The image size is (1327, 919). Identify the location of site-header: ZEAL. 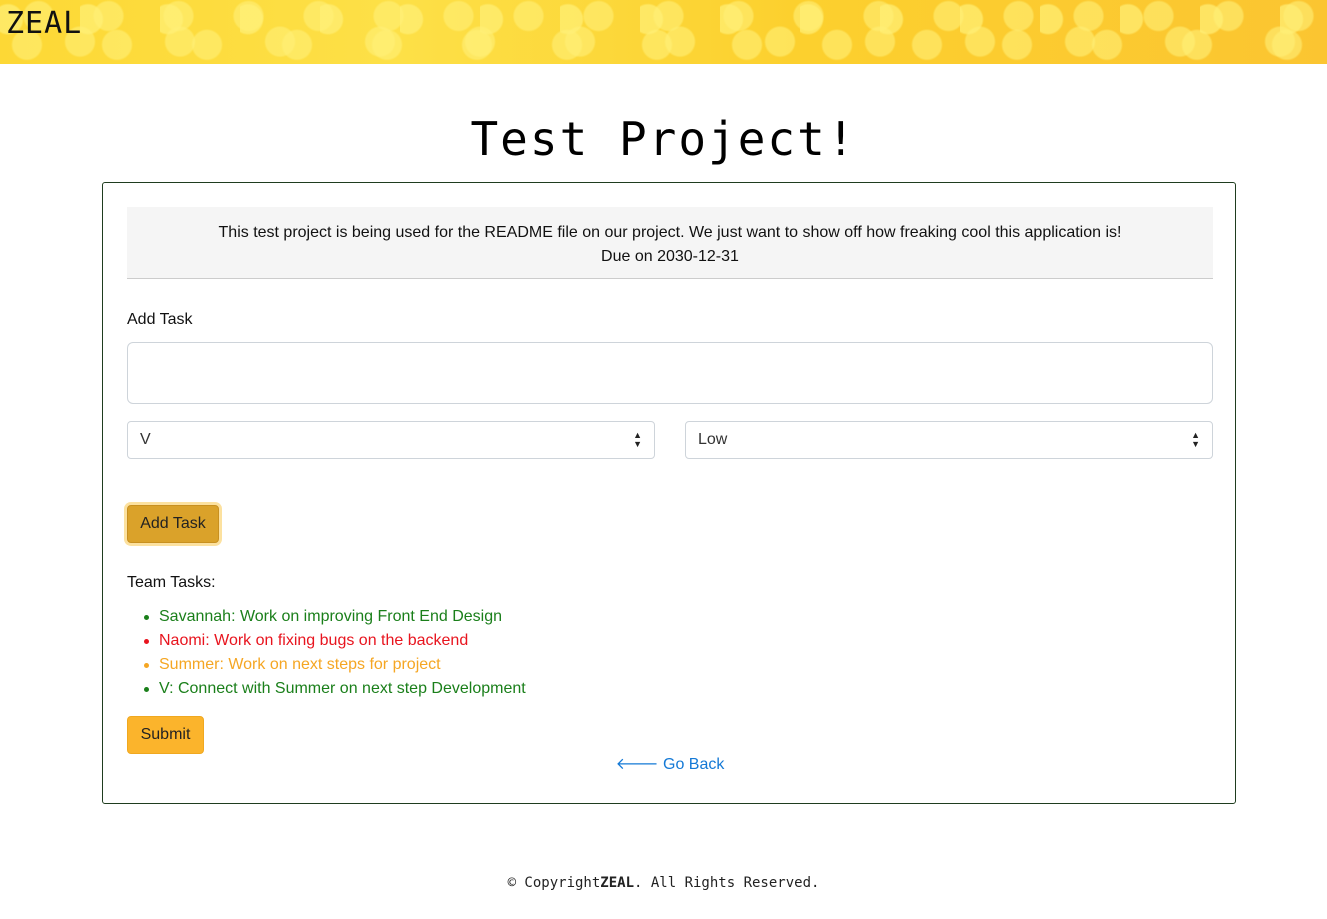
(663, 32).